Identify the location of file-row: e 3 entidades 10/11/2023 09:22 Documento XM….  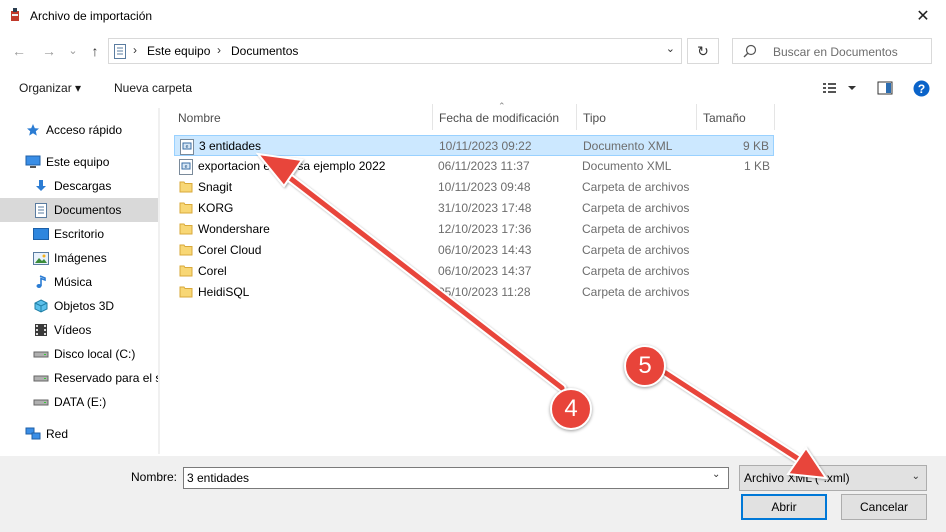
(474, 145).